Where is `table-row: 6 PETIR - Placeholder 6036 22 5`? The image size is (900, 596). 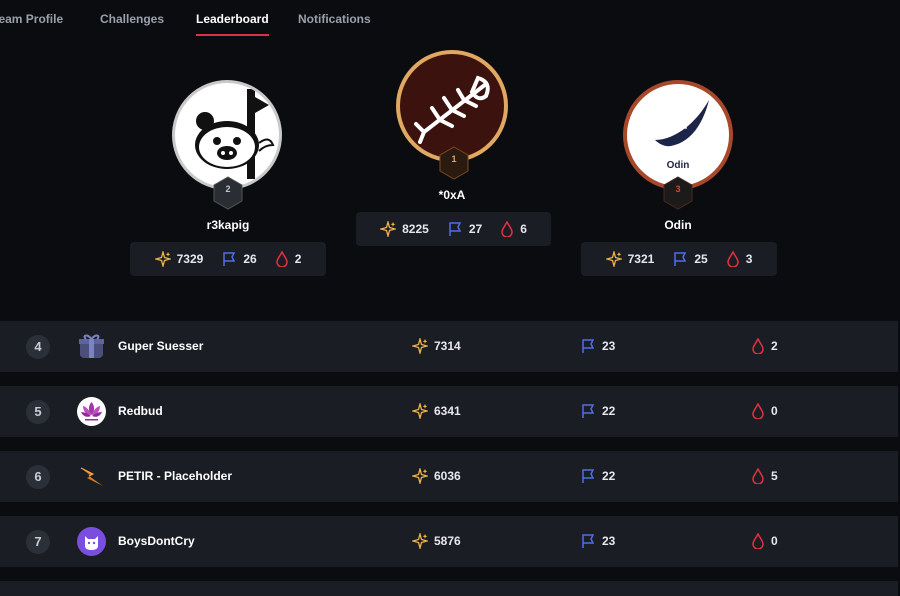 table-row: 6 PETIR - Placeholder 6036 22 5 is located at coordinates (449, 476).